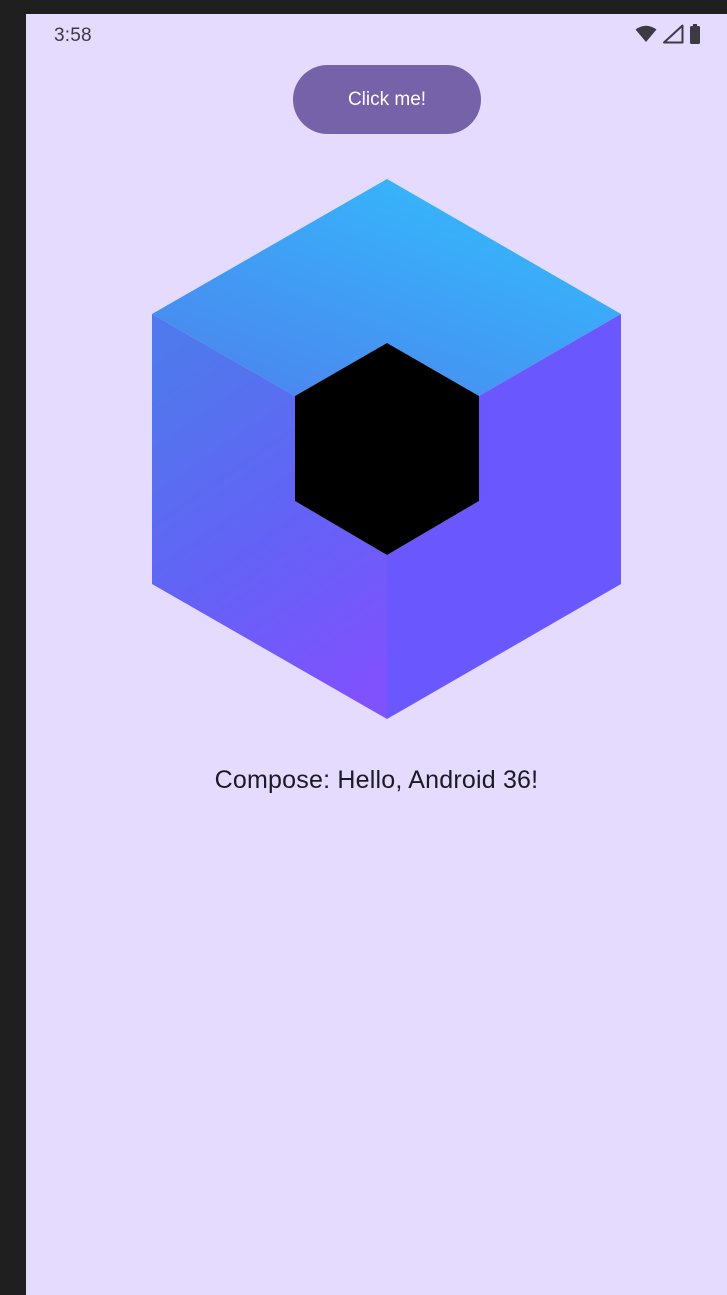 The image size is (727, 1295). What do you see at coordinates (73, 35) in the screenshot?
I see `status-time: 3:58` at bounding box center [73, 35].